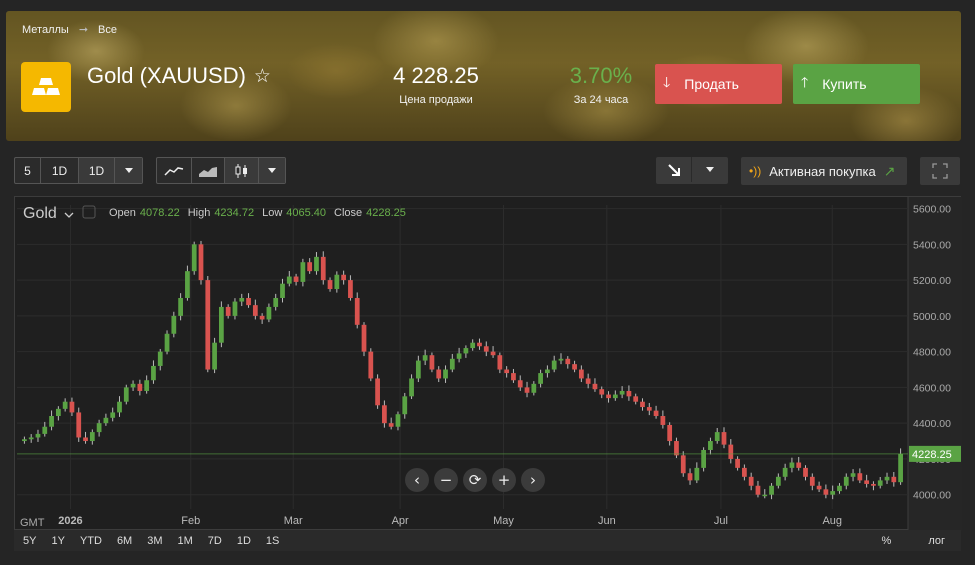  Describe the element at coordinates (348, 213) in the screenshot. I see `legend-close-label: Close` at that location.